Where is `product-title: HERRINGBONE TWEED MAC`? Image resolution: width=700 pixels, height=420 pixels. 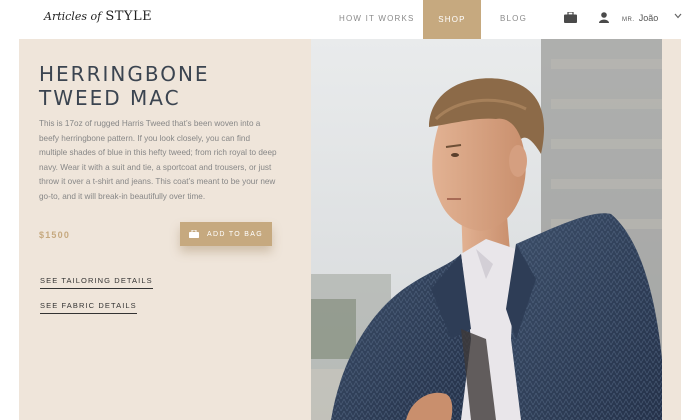
product-title: HERRINGBONE TWEED MAC is located at coordinates (124, 86).